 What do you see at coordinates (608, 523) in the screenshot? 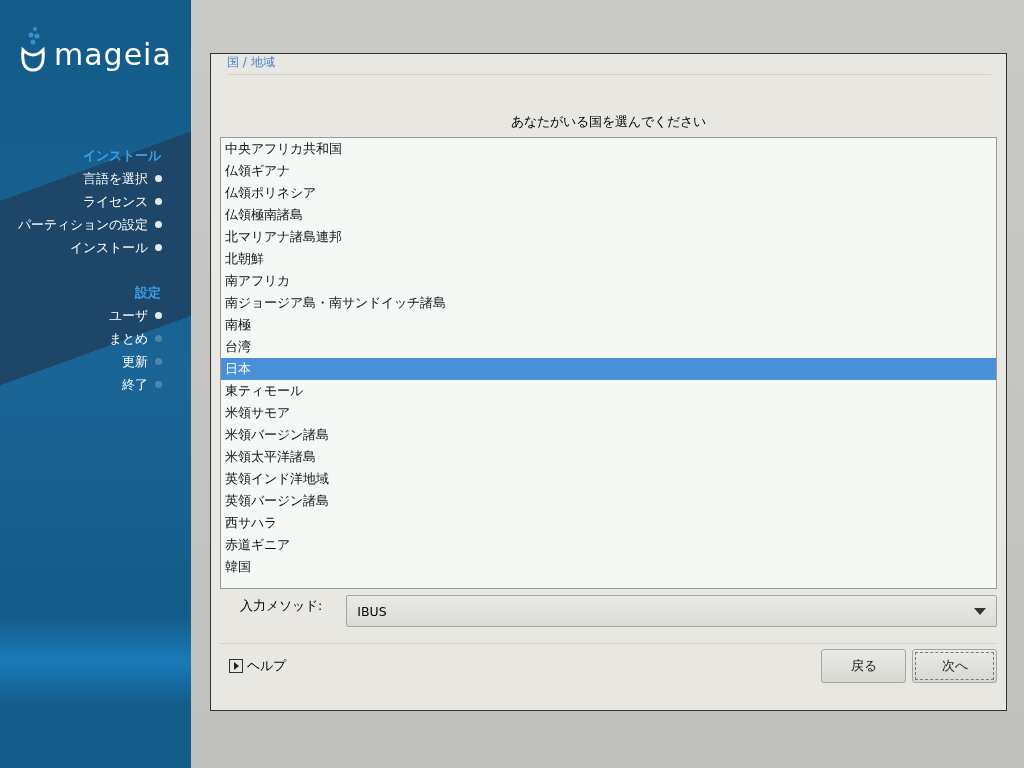
I see `country-item: 西サハラ` at bounding box center [608, 523].